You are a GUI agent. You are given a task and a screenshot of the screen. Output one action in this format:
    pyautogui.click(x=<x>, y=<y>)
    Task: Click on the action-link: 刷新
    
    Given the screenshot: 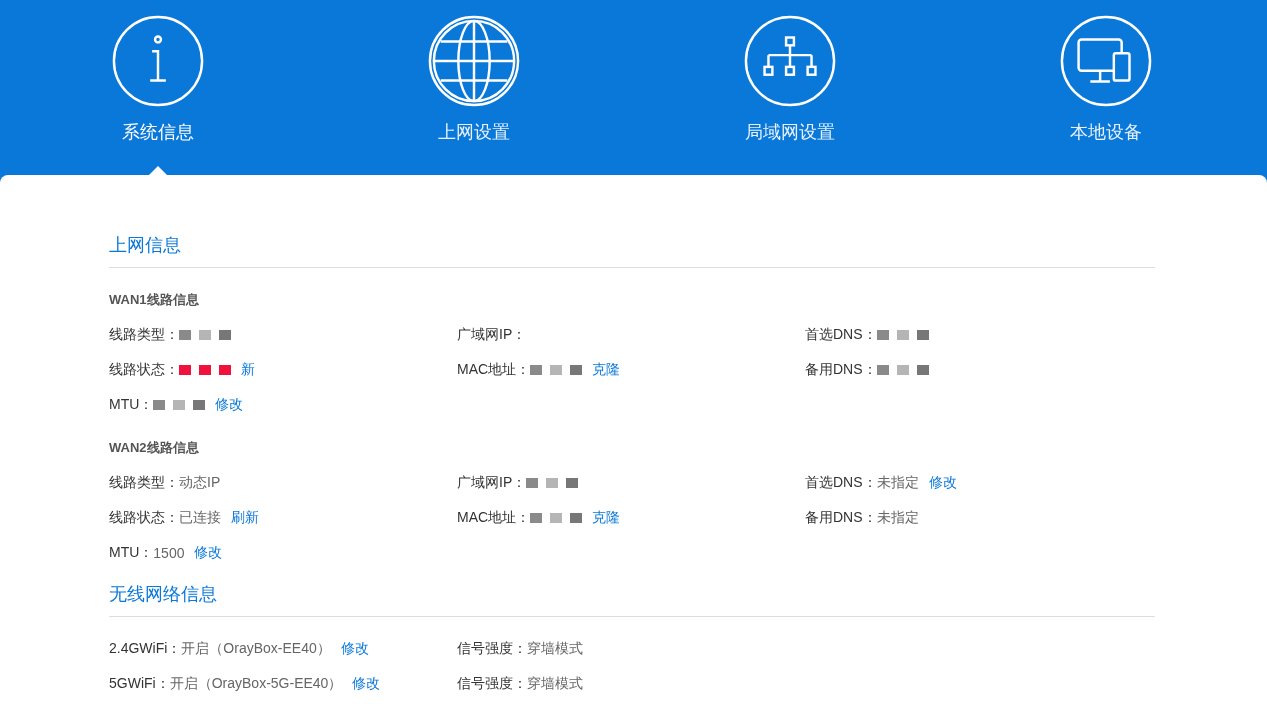 What is the action you would take?
    pyautogui.click(x=245, y=517)
    